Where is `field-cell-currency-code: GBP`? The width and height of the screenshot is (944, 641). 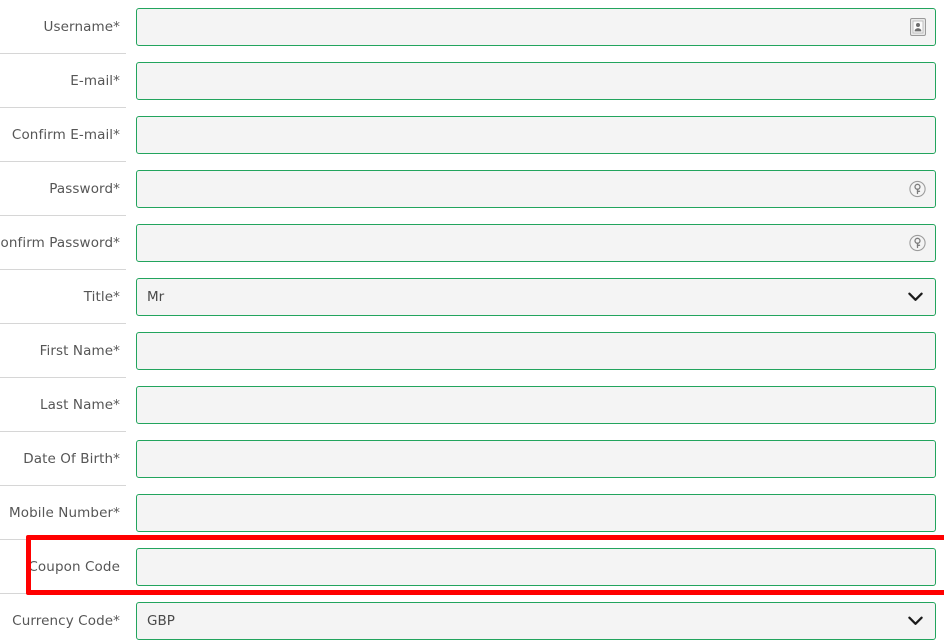 field-cell-currency-code: GBP is located at coordinates (536, 621).